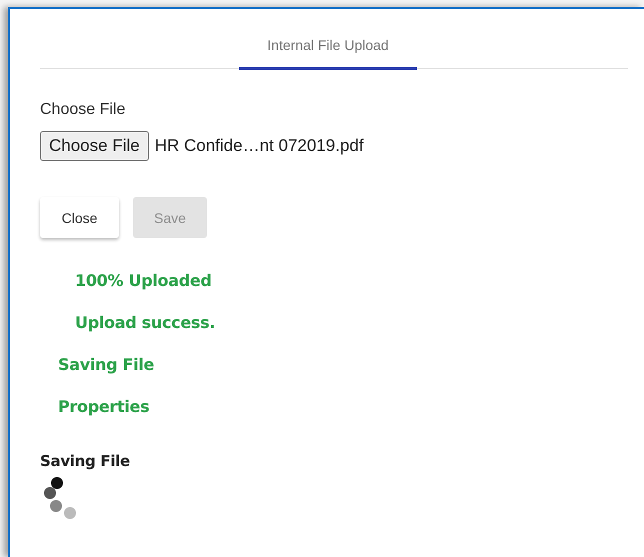 This screenshot has height=557, width=644. Describe the element at coordinates (143, 280) in the screenshot. I see `status-message: 100% Uploaded` at that location.